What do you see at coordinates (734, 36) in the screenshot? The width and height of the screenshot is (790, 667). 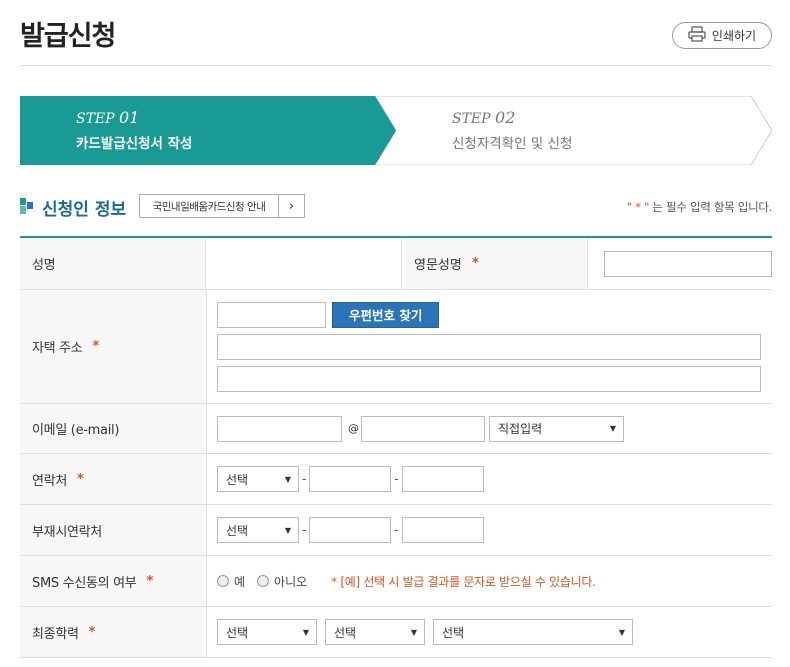 I see `print-label: 인쇄하기` at bounding box center [734, 36].